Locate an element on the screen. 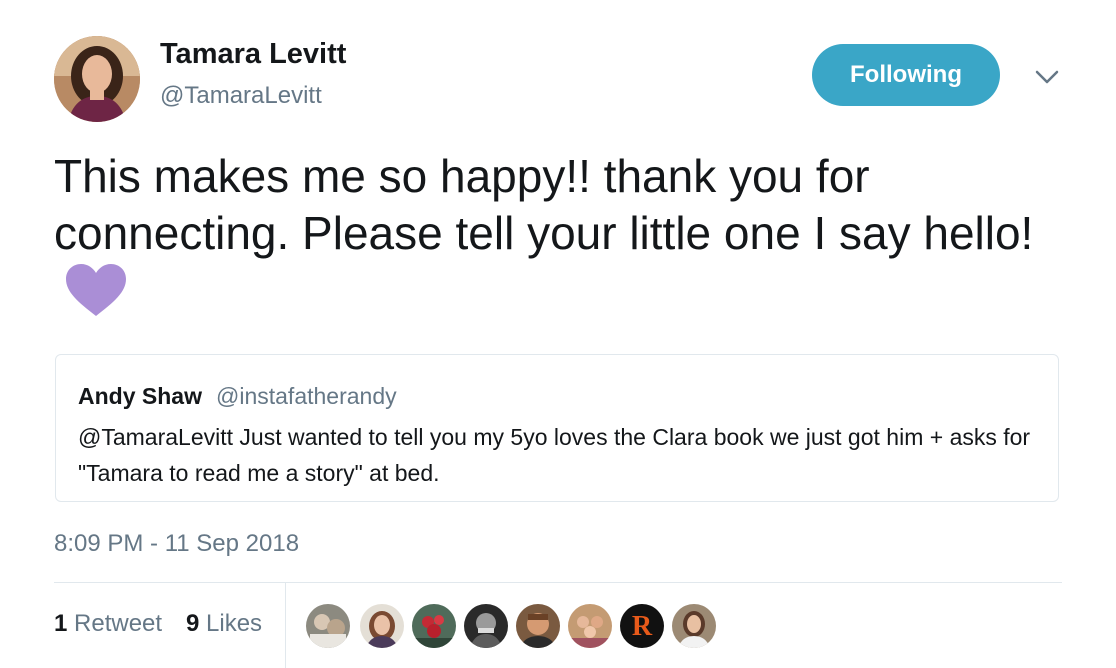 The height and width of the screenshot is (668, 1116). likes-label: Likes is located at coordinates (234, 623).